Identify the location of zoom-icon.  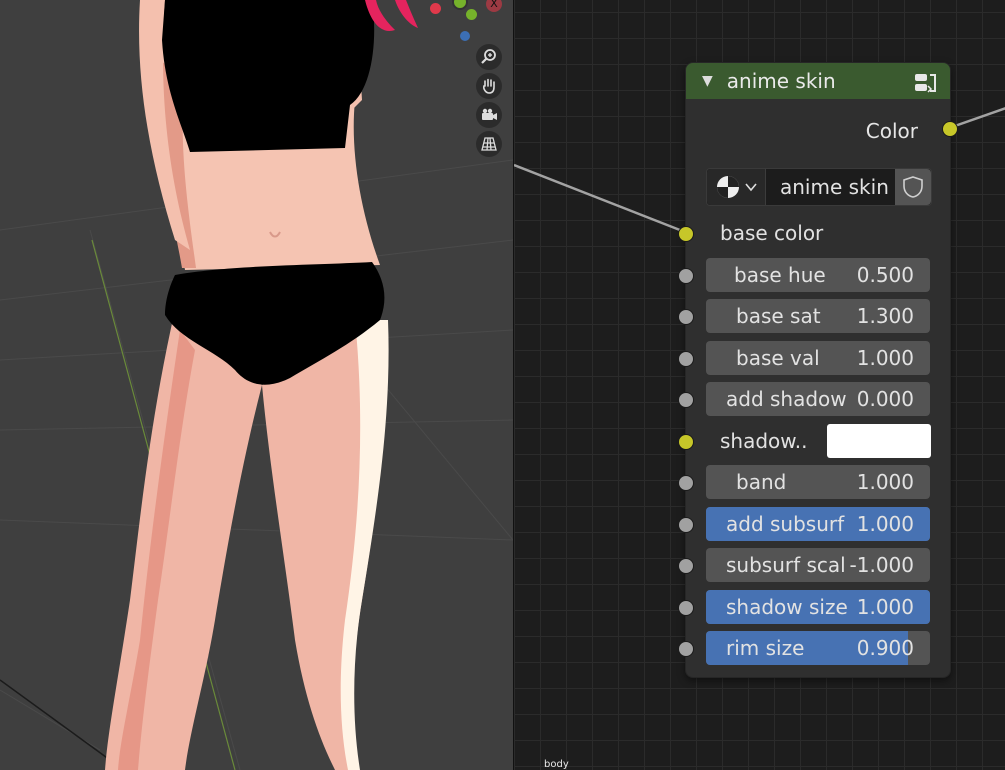
(489, 57).